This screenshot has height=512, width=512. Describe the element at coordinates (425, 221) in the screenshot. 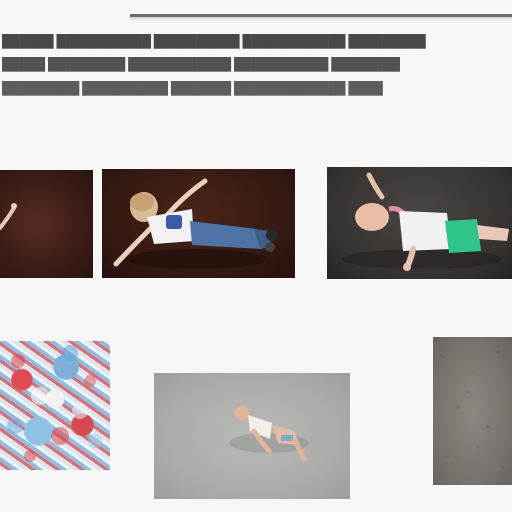

I see `child-lying-green-shorts-image` at that location.